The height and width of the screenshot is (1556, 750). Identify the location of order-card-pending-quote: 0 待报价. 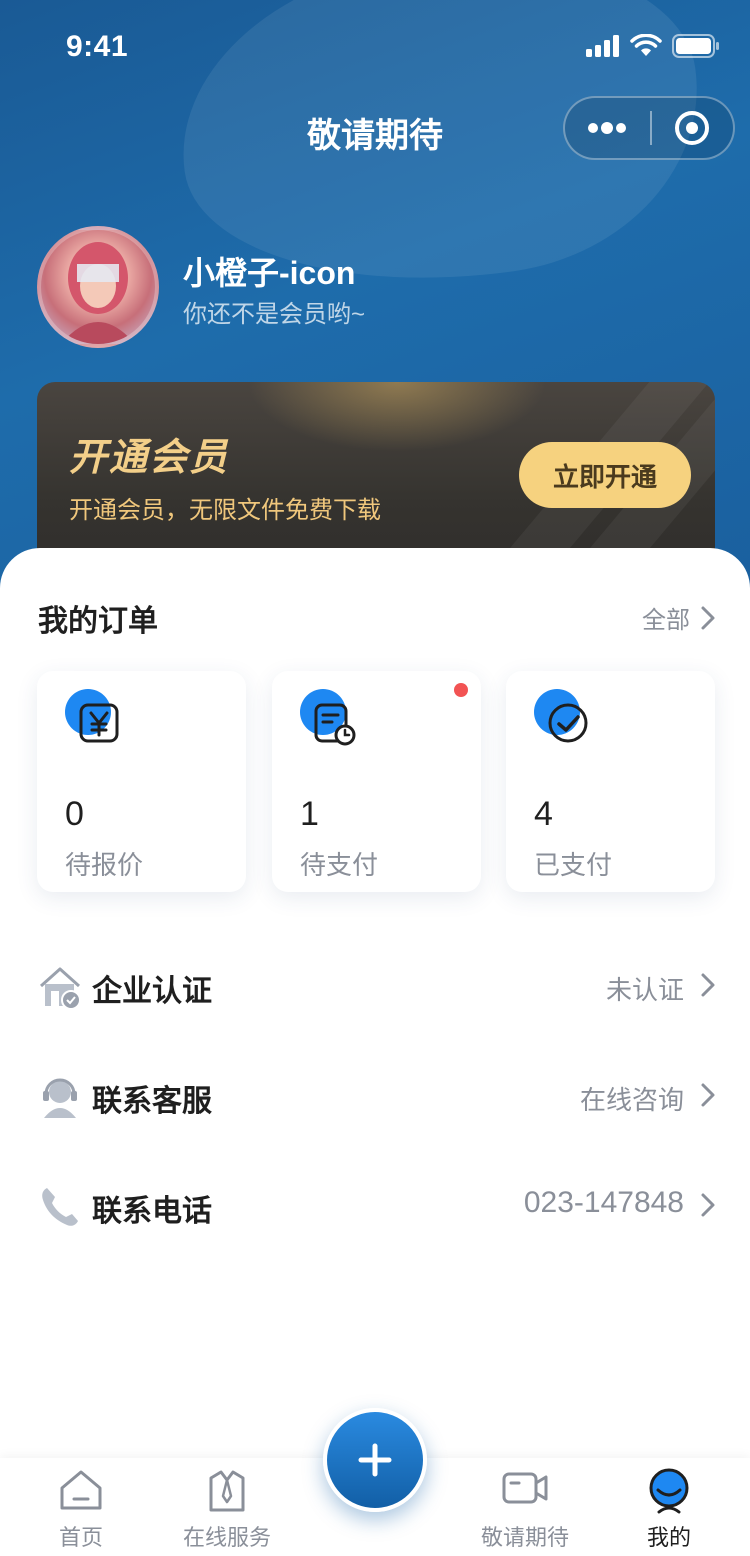
(141, 781).